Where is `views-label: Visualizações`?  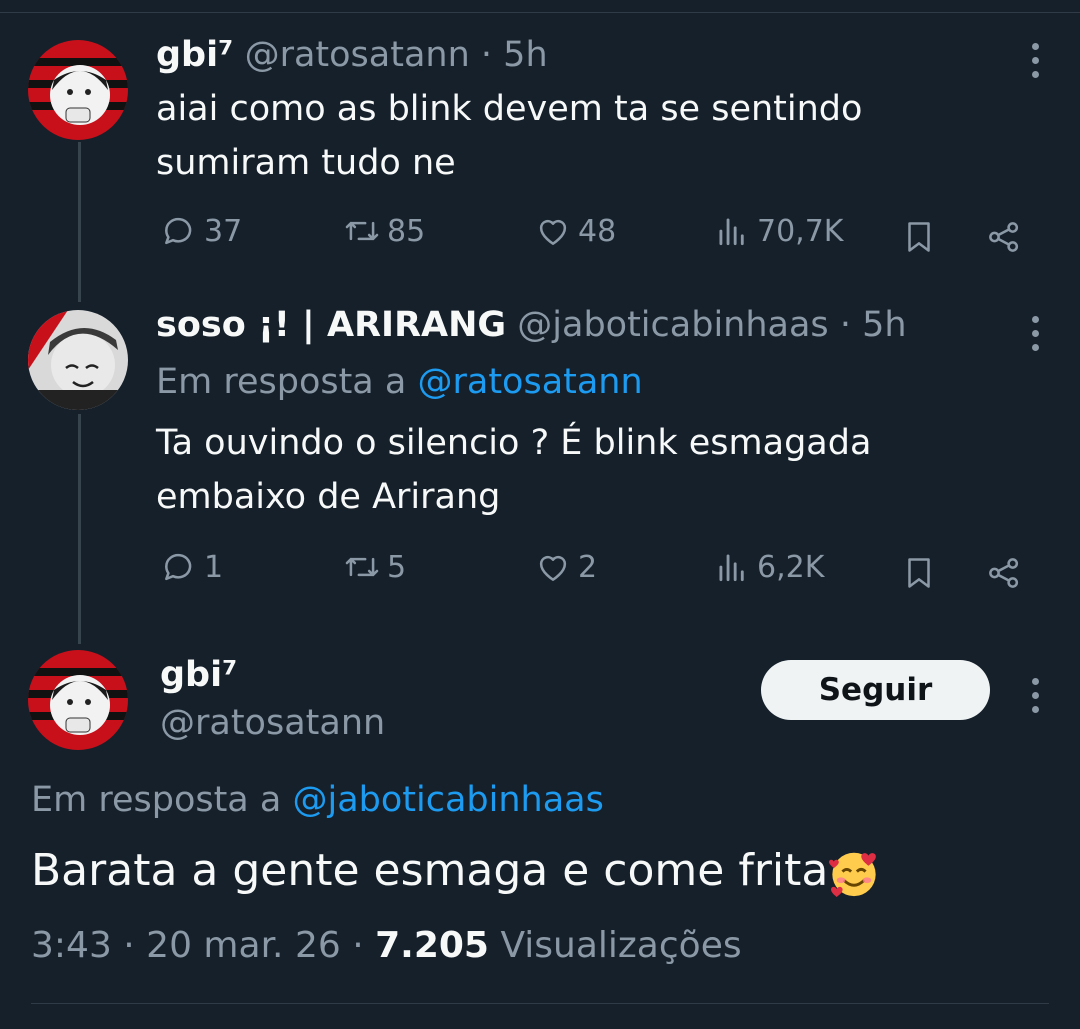
views-label: Visualizações is located at coordinates (621, 945).